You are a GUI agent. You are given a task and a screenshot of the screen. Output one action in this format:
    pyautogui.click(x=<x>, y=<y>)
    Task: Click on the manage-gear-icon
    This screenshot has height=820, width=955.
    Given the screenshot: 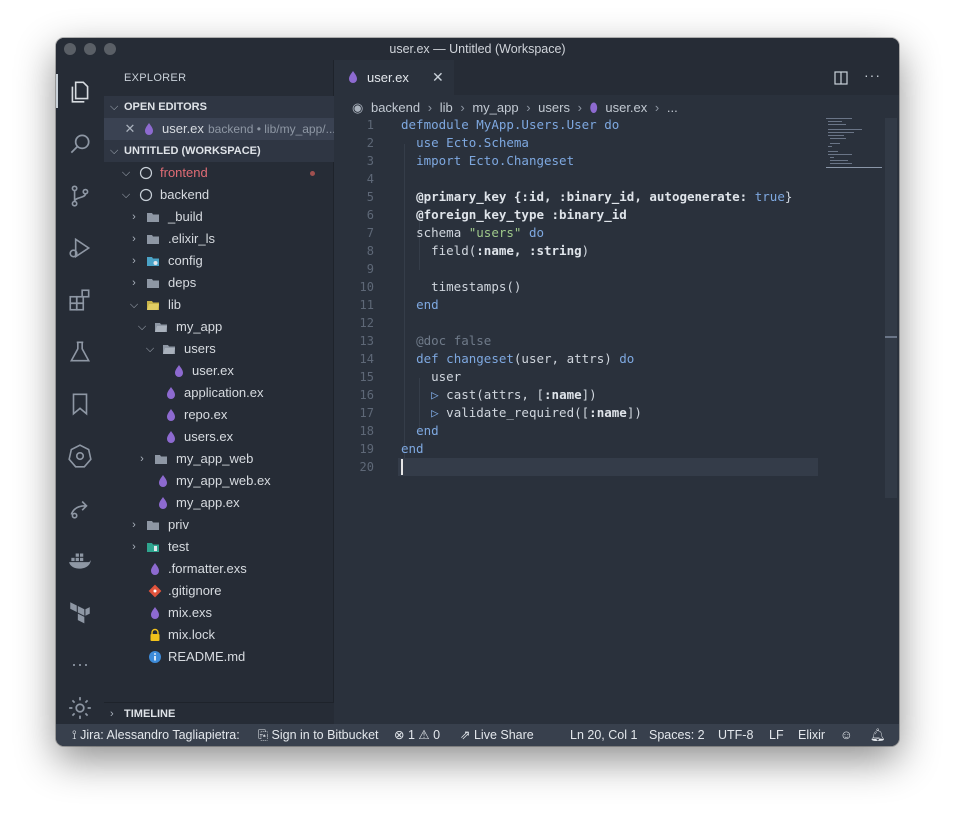 What is the action you would take?
    pyautogui.click(x=80, y=708)
    